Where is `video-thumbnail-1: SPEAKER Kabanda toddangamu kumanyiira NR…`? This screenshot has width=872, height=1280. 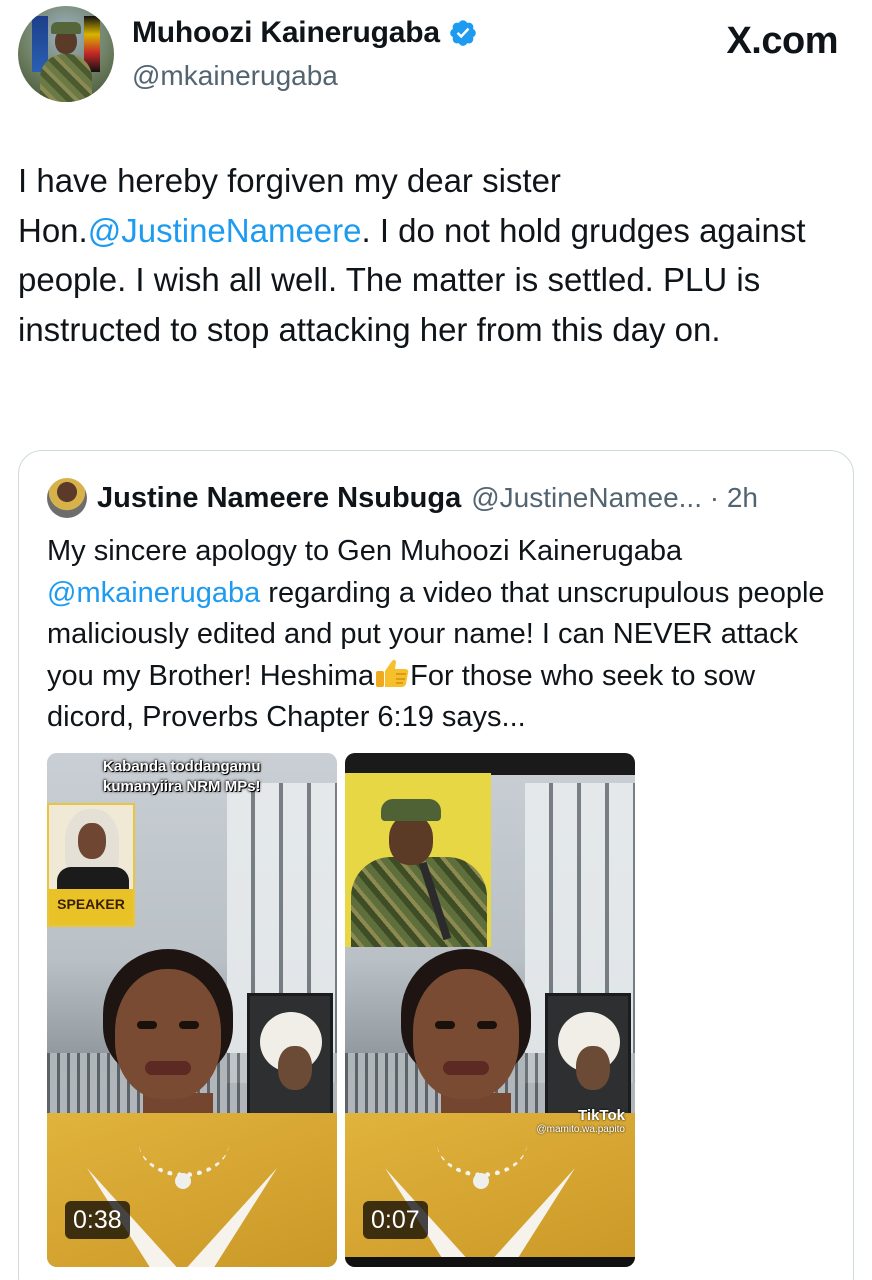 video-thumbnail-1: SPEAKER Kabanda toddangamu kumanyiira NR… is located at coordinates (192, 1010).